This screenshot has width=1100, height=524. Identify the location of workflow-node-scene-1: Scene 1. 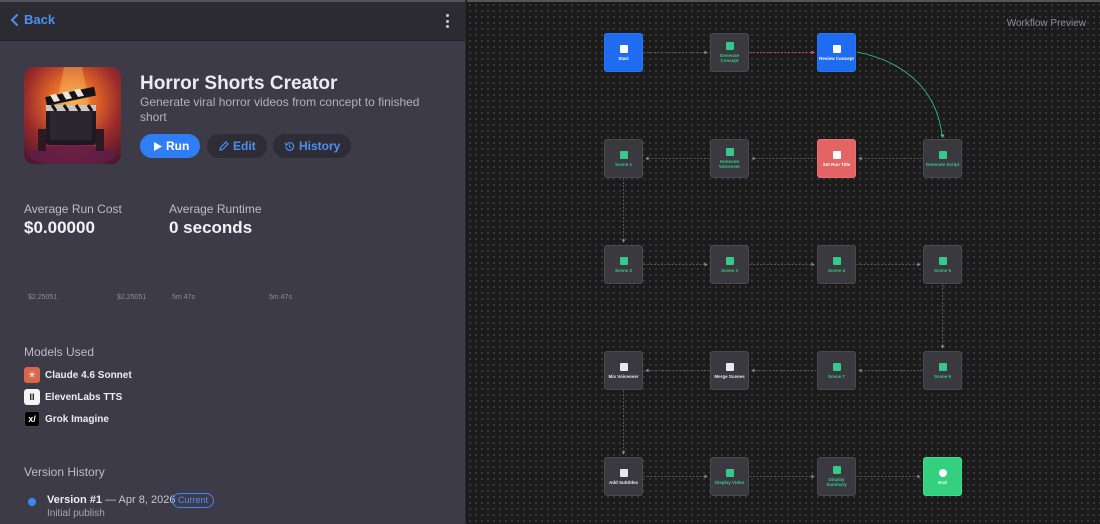
(623, 158).